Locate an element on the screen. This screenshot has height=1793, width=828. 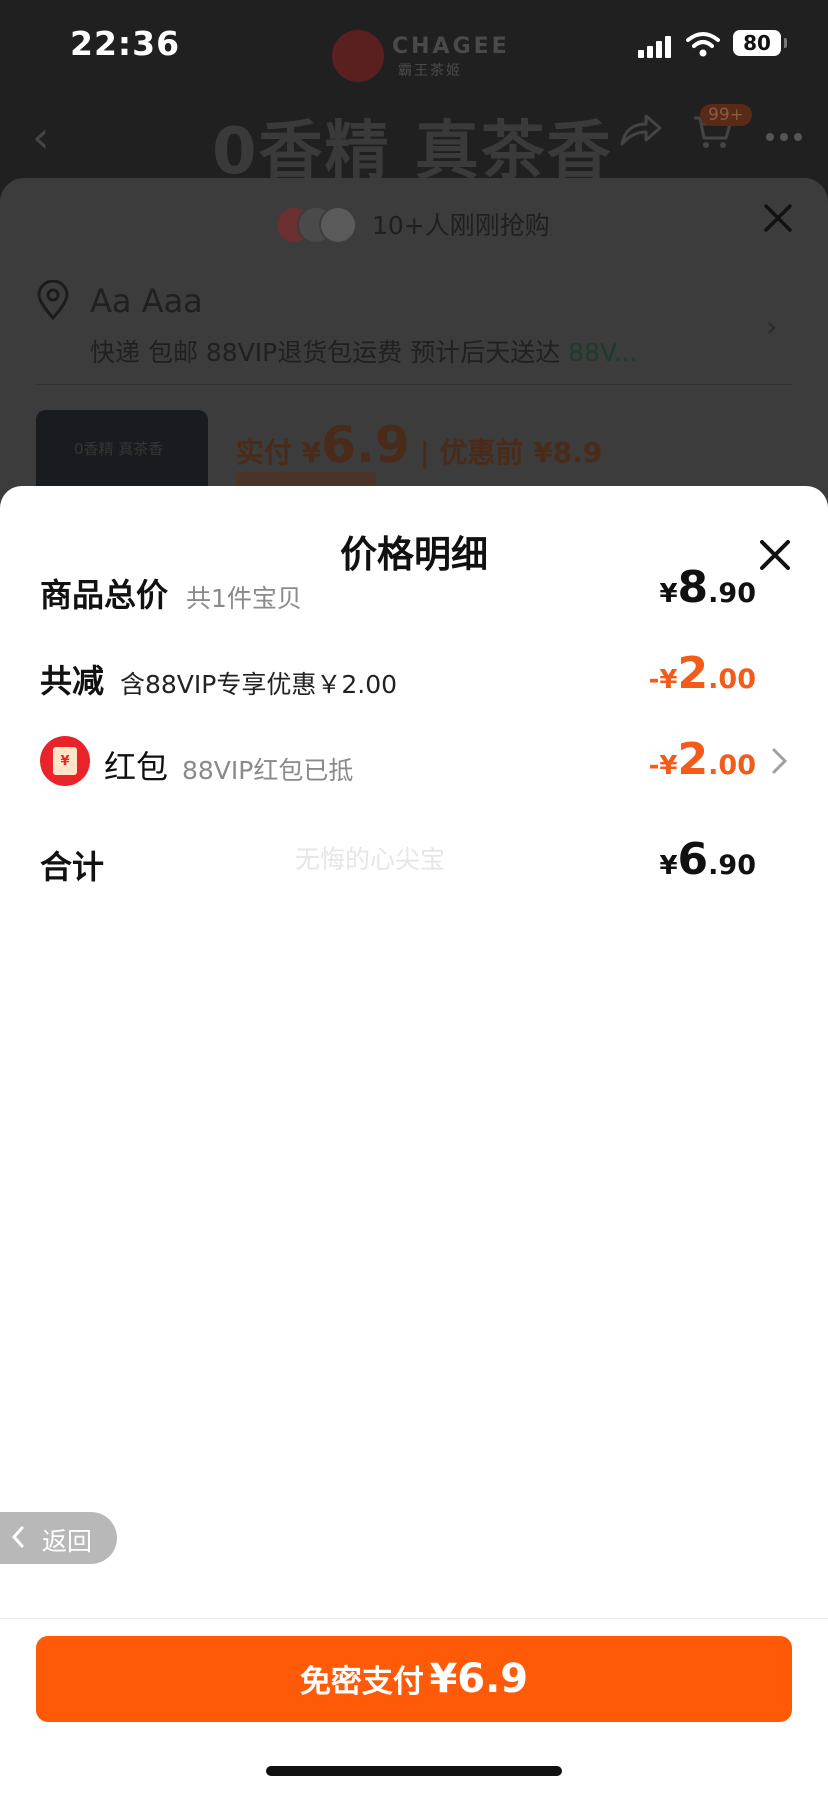
location-pin-icon is located at coordinates (53, 300).